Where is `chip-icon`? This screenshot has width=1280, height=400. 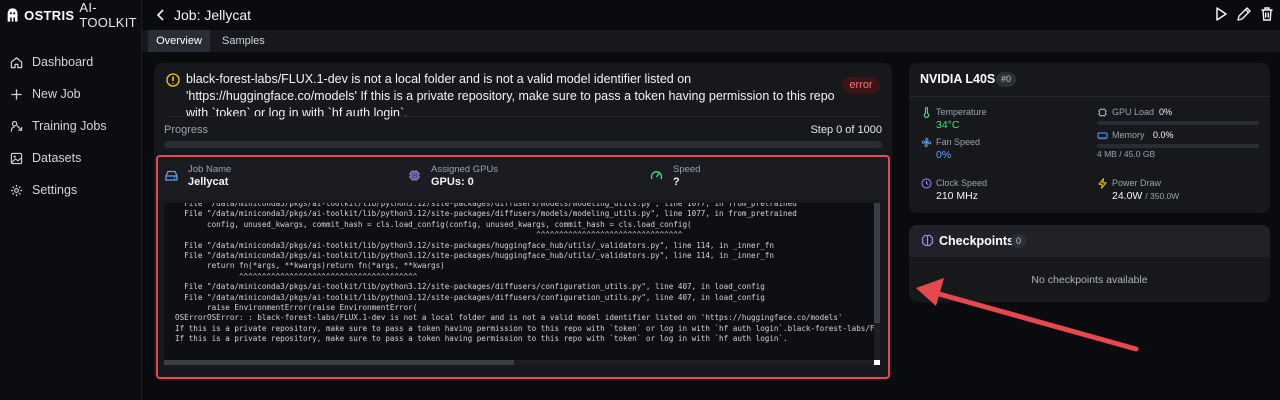
chip-icon is located at coordinates (1102, 112).